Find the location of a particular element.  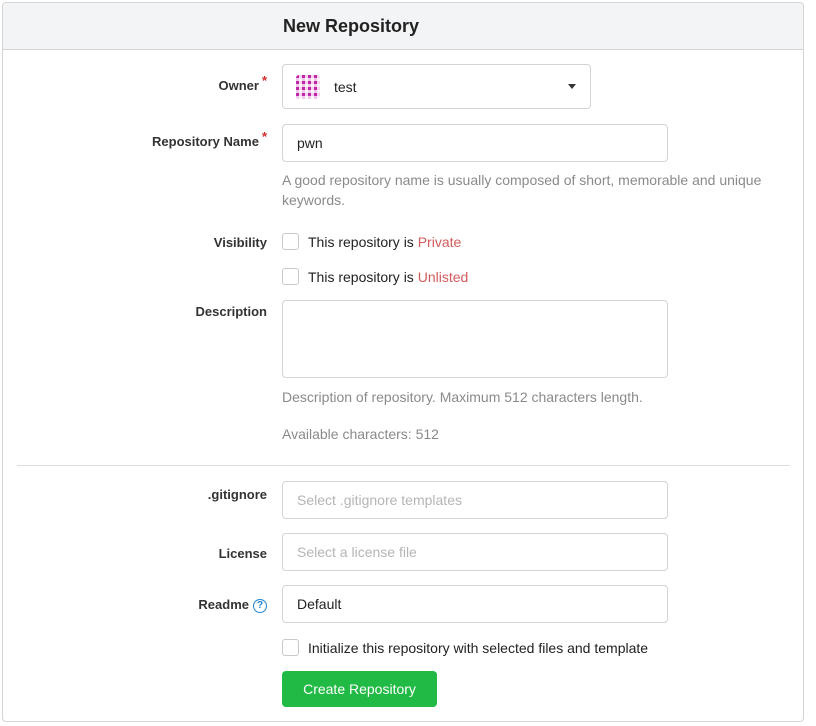

question-circle-icon: ? is located at coordinates (260, 606).